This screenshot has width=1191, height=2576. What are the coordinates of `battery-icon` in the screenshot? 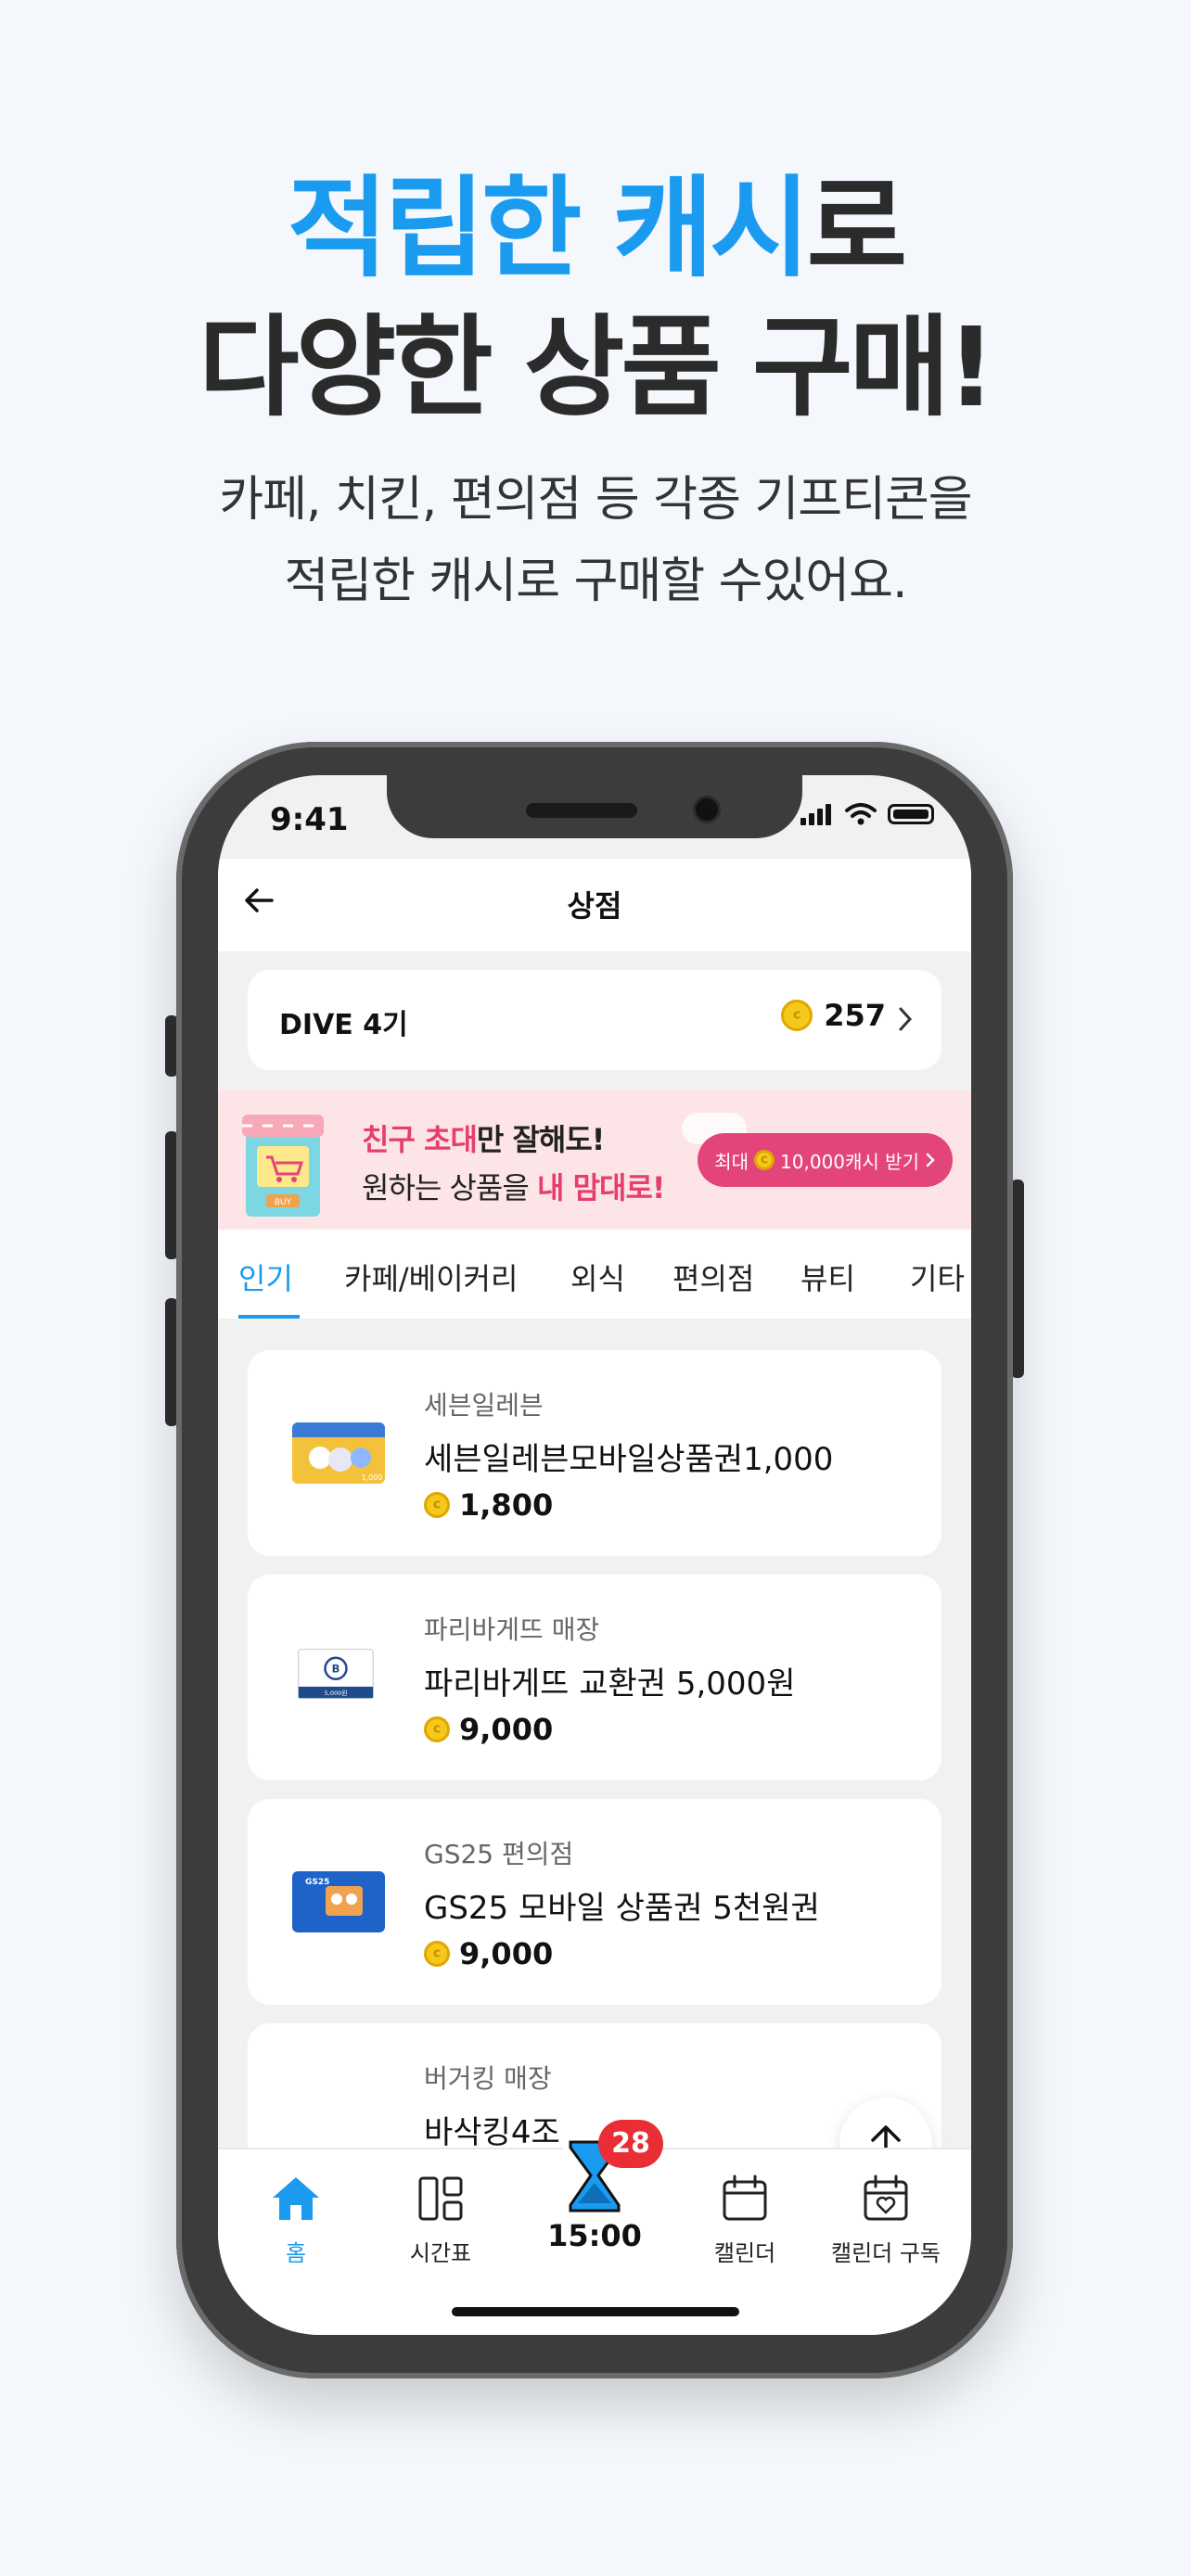 It's located at (911, 814).